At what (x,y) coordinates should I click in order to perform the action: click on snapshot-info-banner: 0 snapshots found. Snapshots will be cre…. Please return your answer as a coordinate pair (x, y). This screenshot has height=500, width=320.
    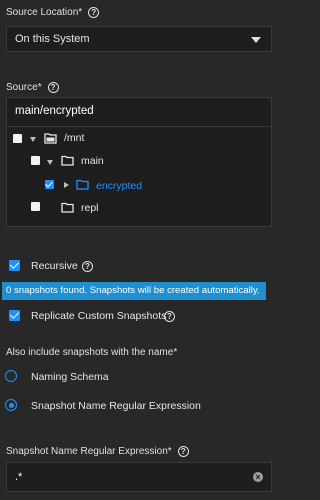
    Looking at the image, I should click on (134, 291).